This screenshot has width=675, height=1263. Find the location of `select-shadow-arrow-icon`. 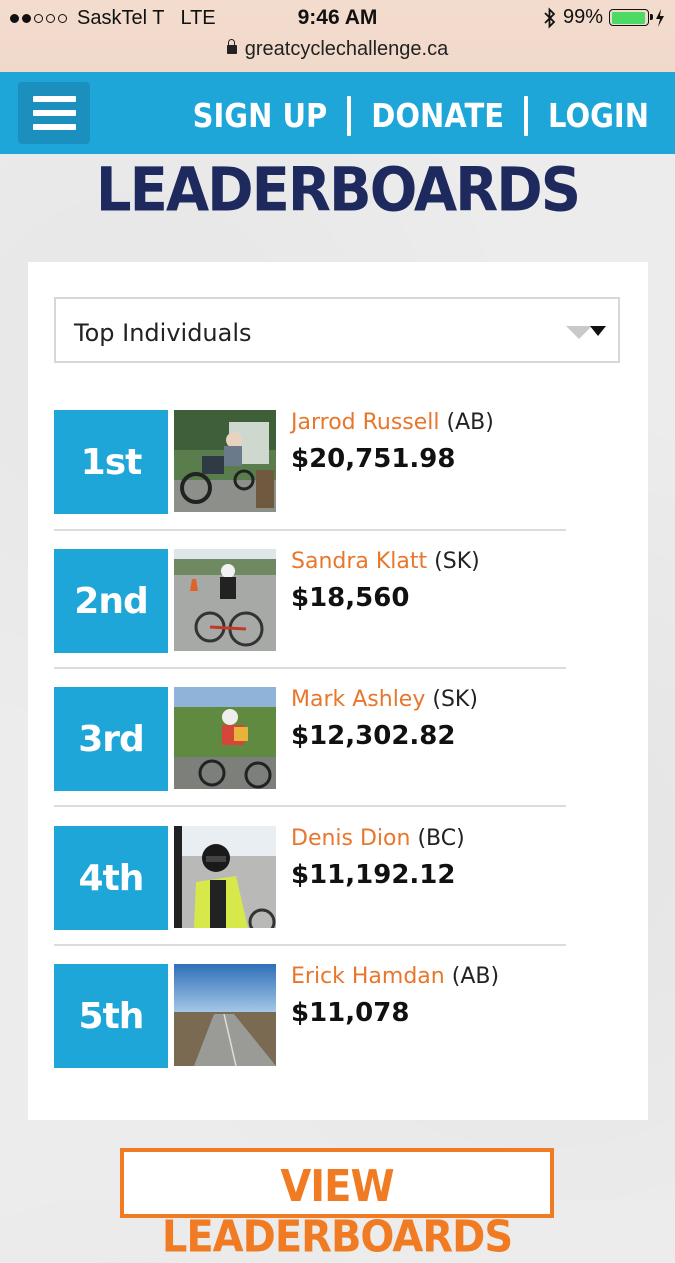

select-shadow-arrow-icon is located at coordinates (579, 332).